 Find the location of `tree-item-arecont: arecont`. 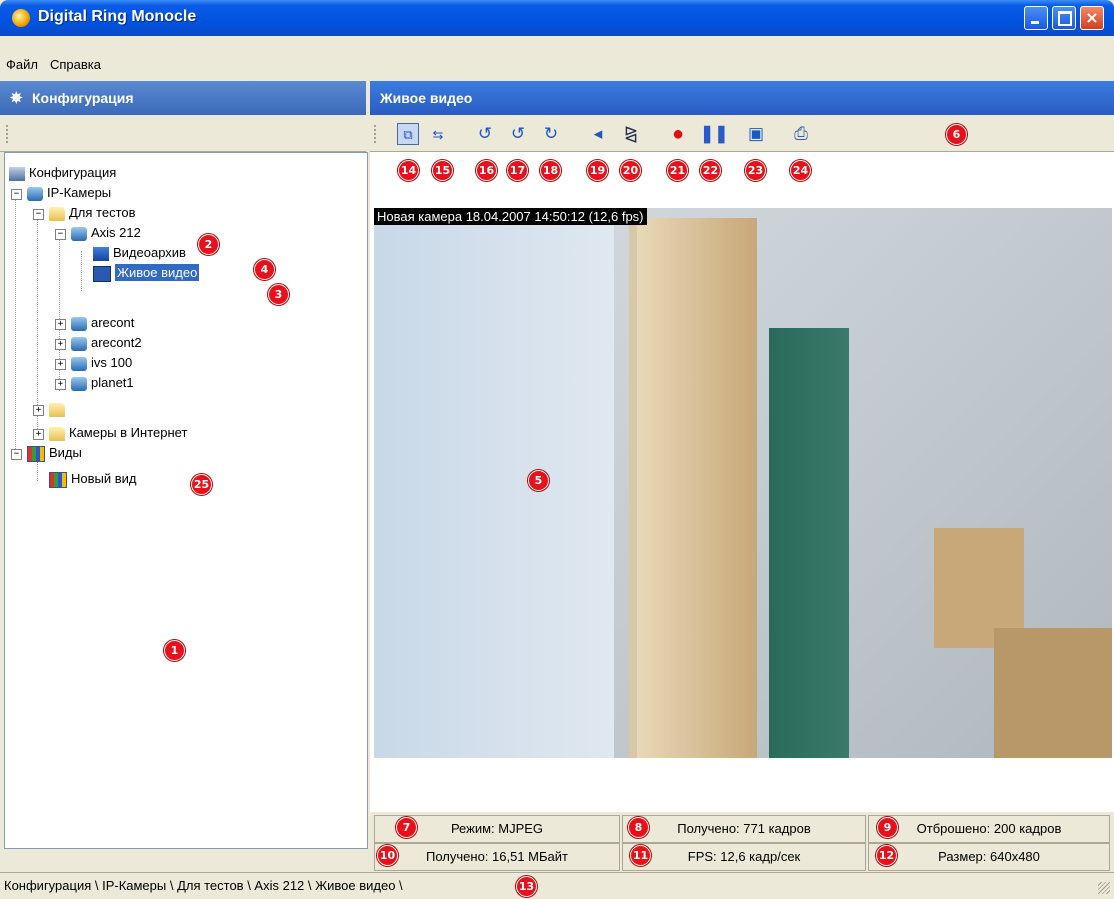

tree-item-arecont: arecont is located at coordinates (102, 323).